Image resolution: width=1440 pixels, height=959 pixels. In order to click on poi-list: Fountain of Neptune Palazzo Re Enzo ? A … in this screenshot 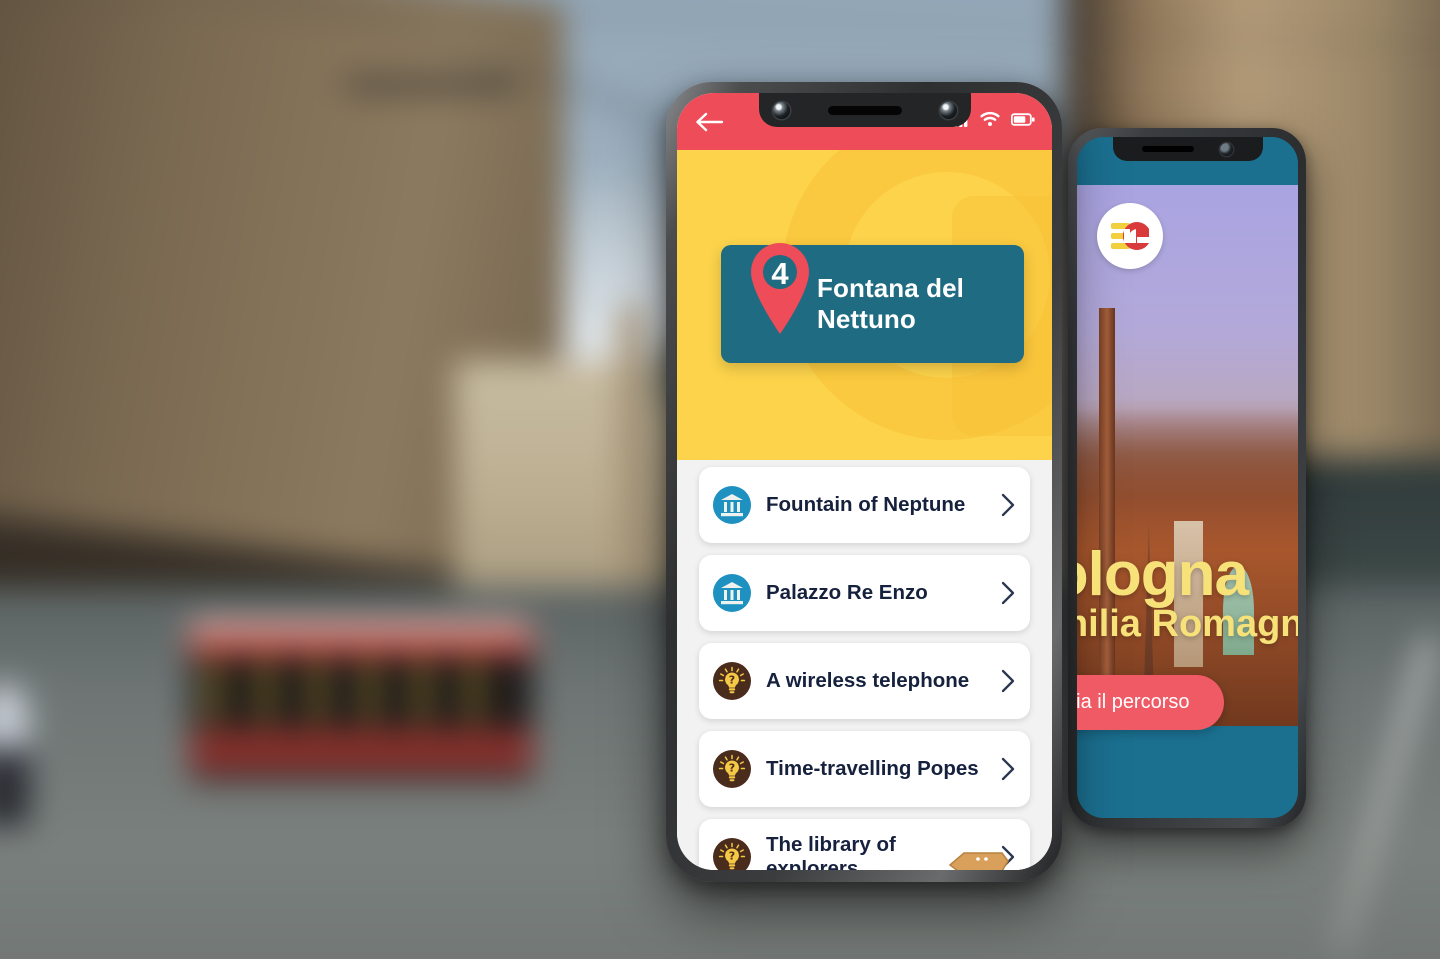, I will do `click(864, 665)`.